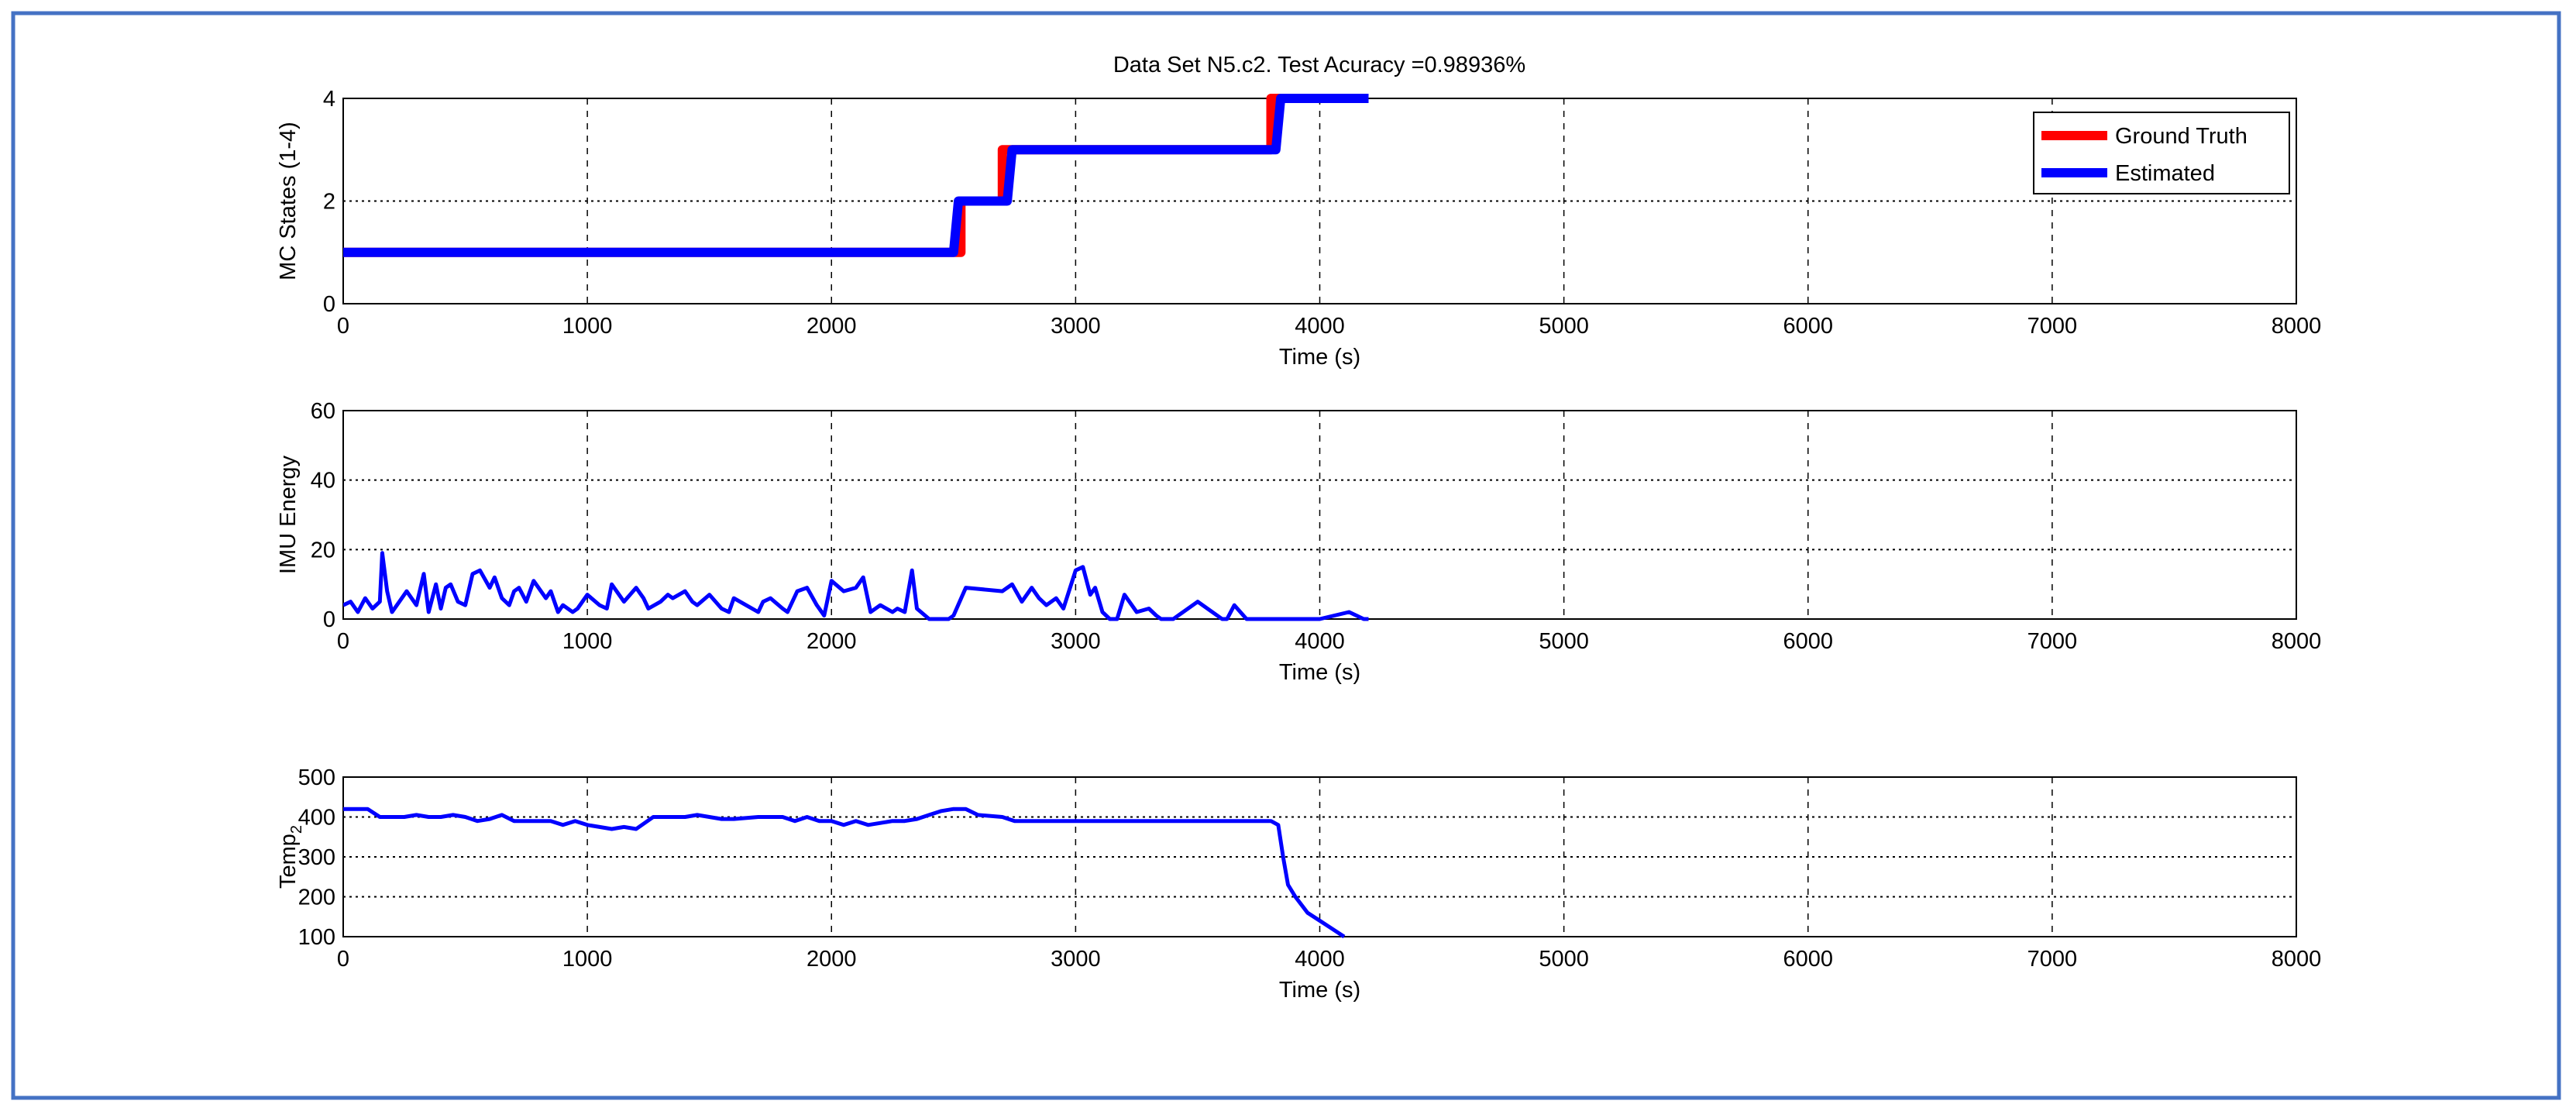 Image resolution: width=2576 pixels, height=1111 pixels. What do you see at coordinates (316, 857) in the screenshot?
I see `y-tick-label: 300` at bounding box center [316, 857].